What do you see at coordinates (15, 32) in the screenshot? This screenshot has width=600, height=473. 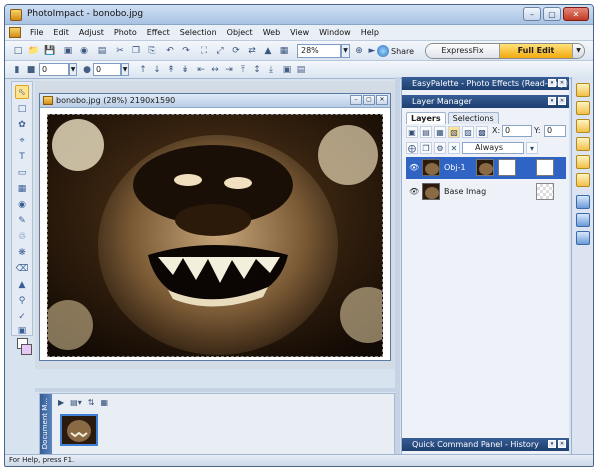 I see `document-menu-icon` at bounding box center [15, 32].